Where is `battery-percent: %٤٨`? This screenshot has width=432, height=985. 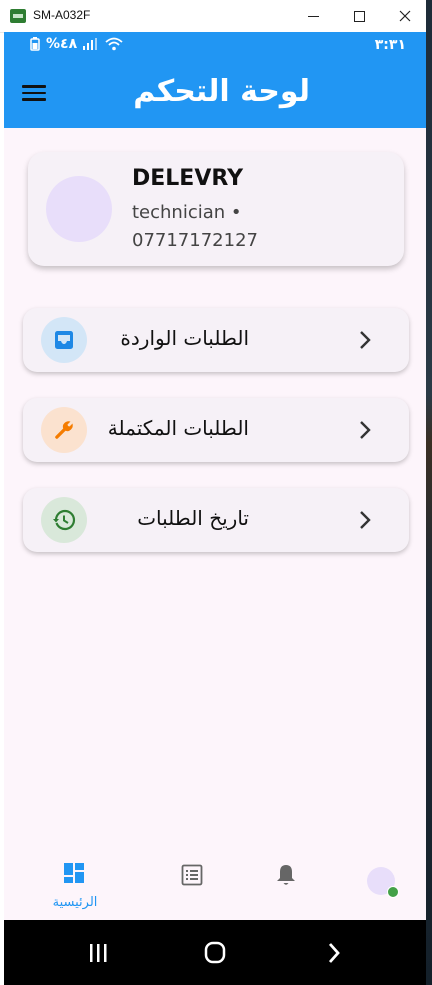 battery-percent: %٤٨ is located at coordinates (62, 44).